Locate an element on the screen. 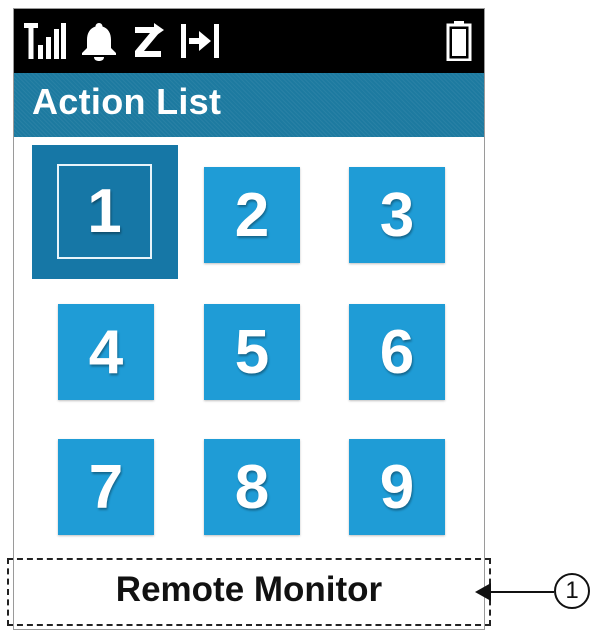  action-tile-label: 7 is located at coordinates (106, 487).